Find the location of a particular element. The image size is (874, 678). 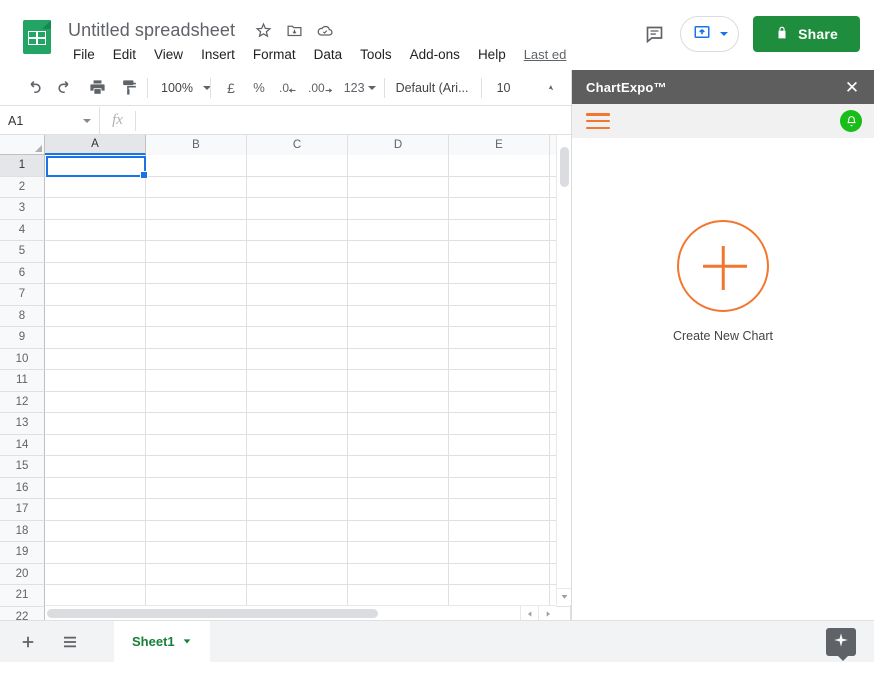

cell-C12 is located at coordinates (297, 402).